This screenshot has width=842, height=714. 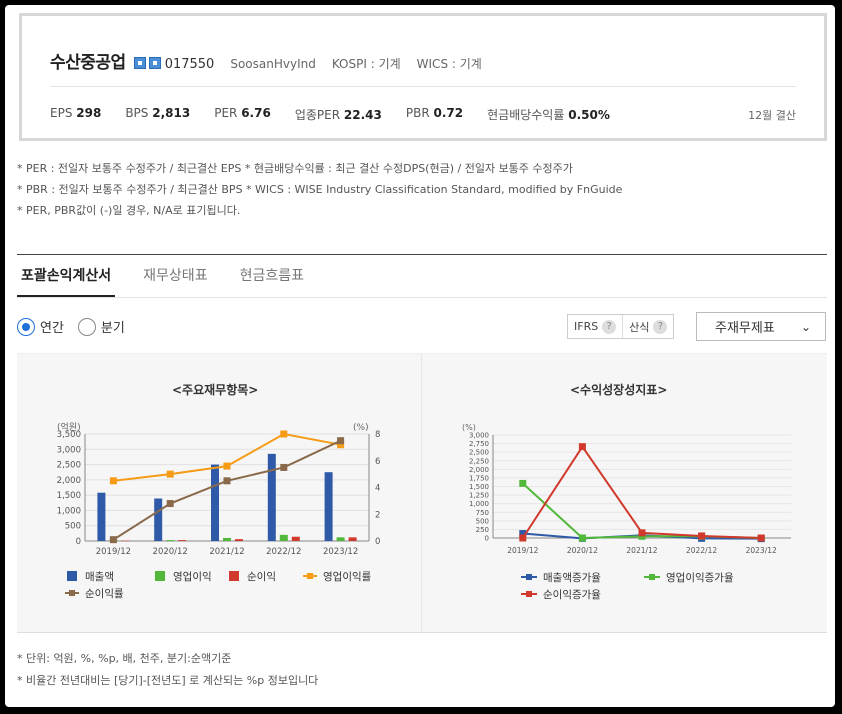 I want to click on y-left-tick: 1,000, so click(x=69, y=511).